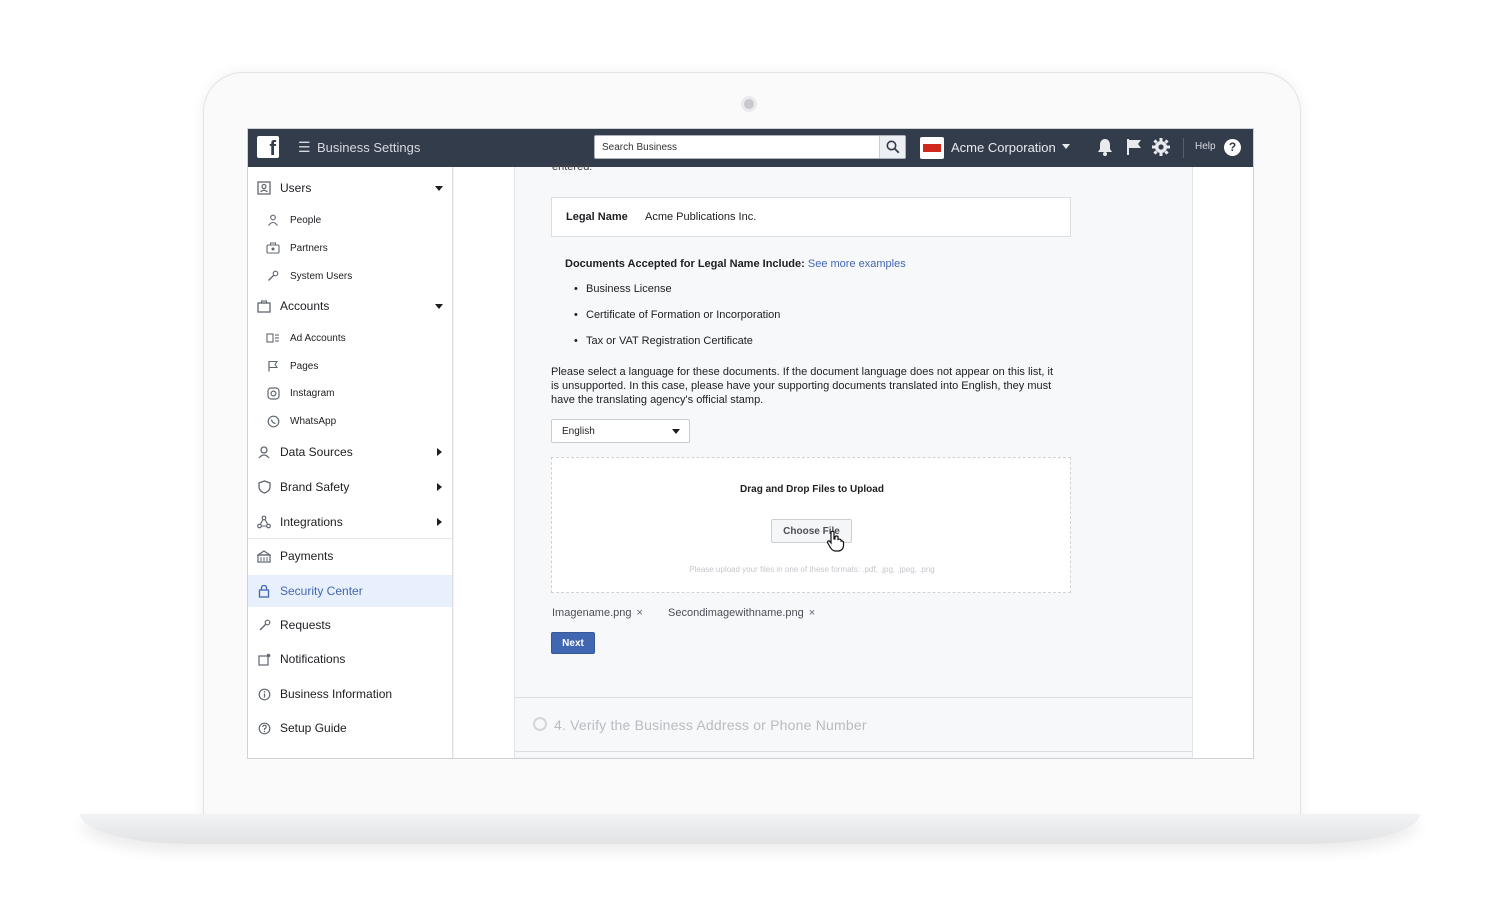 The image size is (1500, 914). I want to click on search-icon, so click(892, 147).